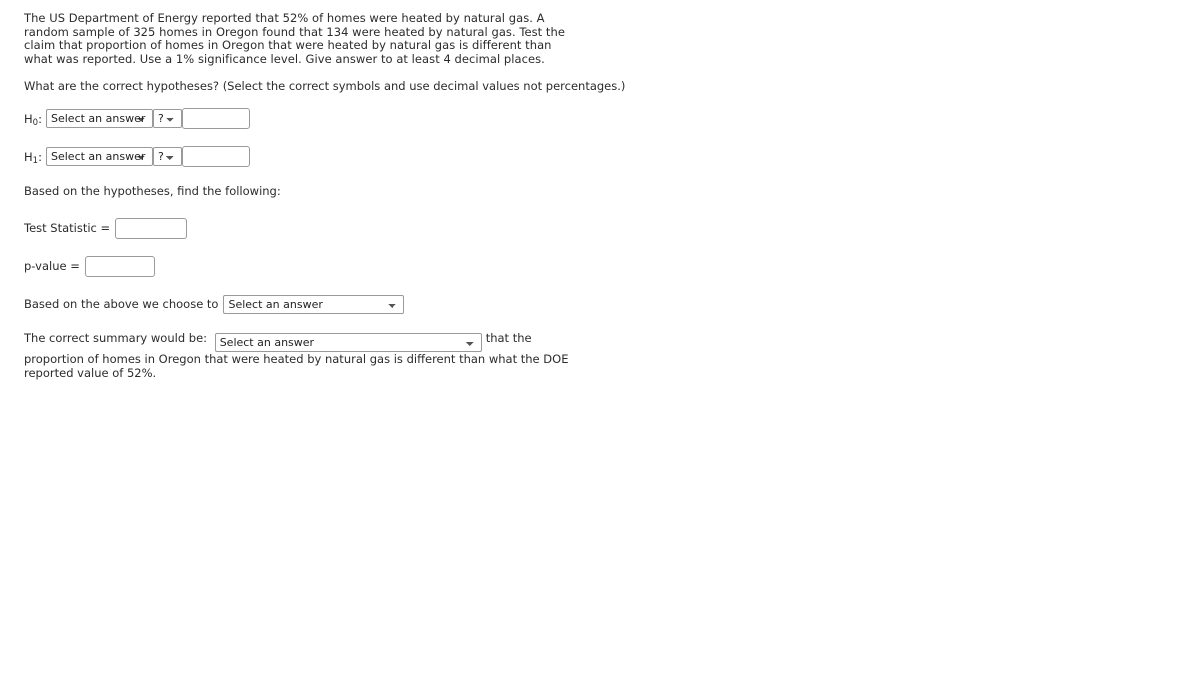 The image size is (1200, 675). I want to click on p-value-input, so click(119, 266).